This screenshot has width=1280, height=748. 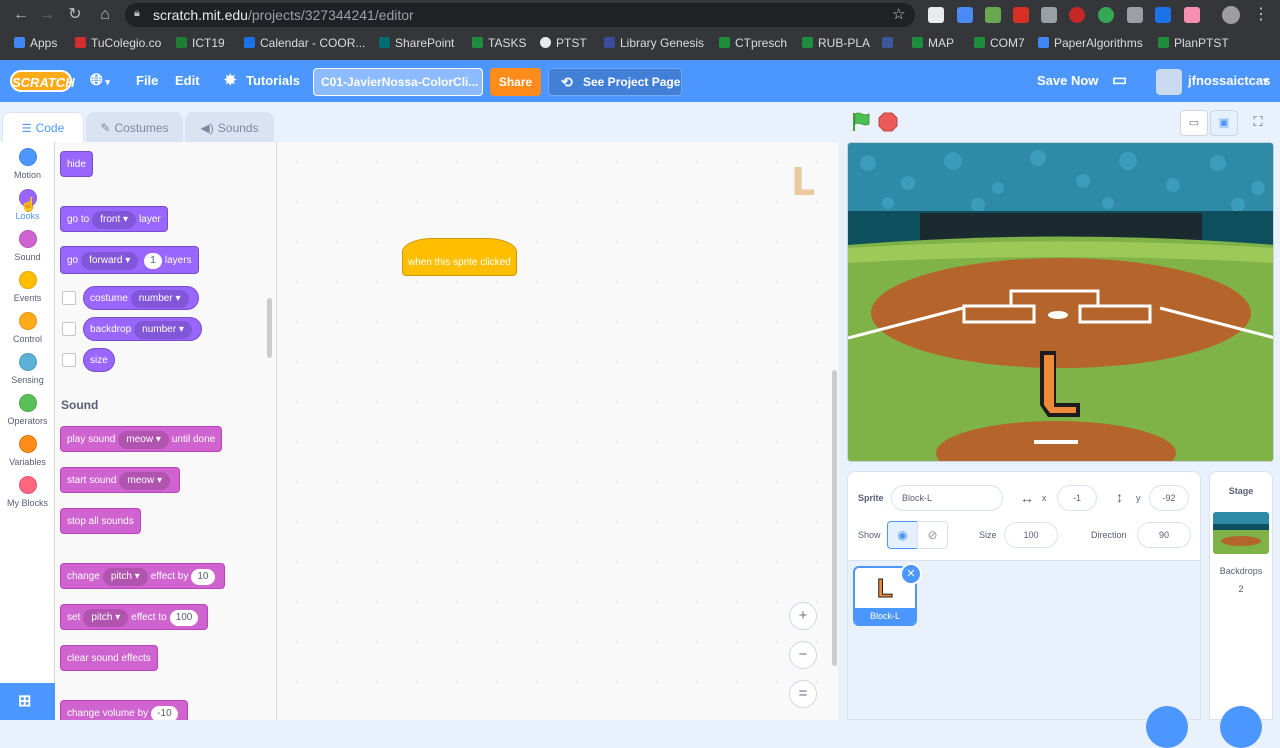 I want to click on direction-dropdown: forward ▾, so click(x=110, y=261).